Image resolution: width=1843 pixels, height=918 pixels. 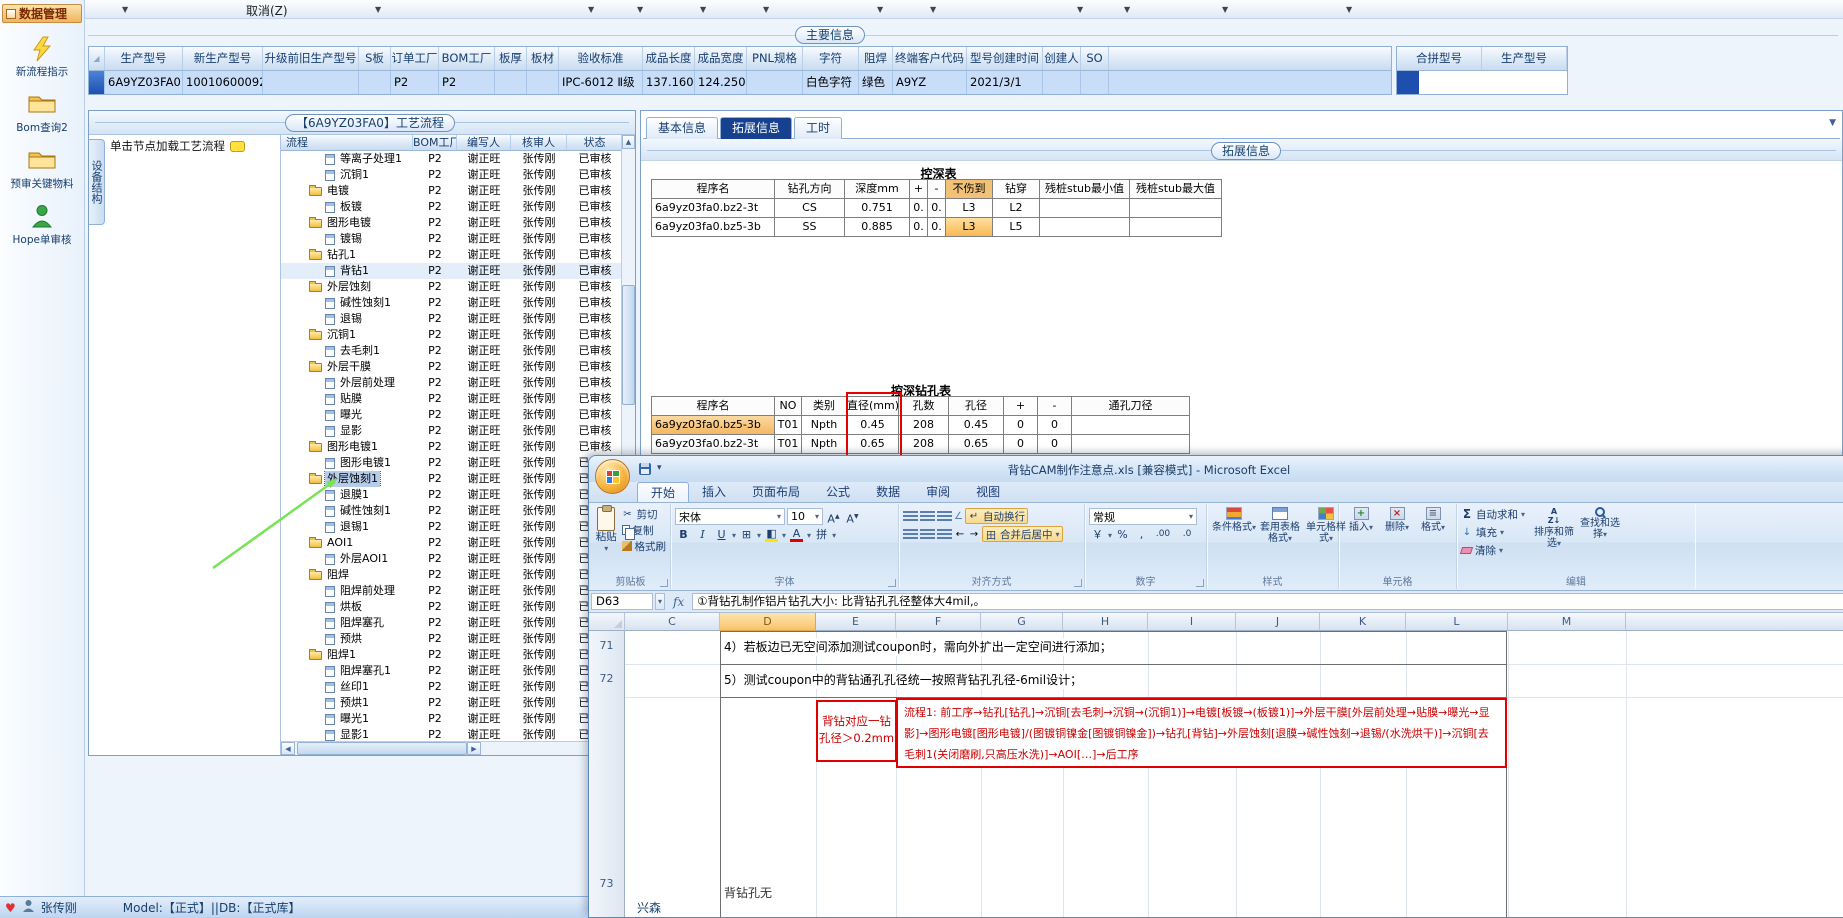 What do you see at coordinates (1397, 541) in the screenshot?
I see `delete-cells-button: × 删除▾` at bounding box center [1397, 541].